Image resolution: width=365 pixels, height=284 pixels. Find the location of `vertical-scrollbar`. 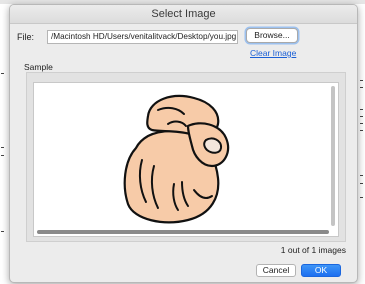

vertical-scrollbar is located at coordinates (333, 157).